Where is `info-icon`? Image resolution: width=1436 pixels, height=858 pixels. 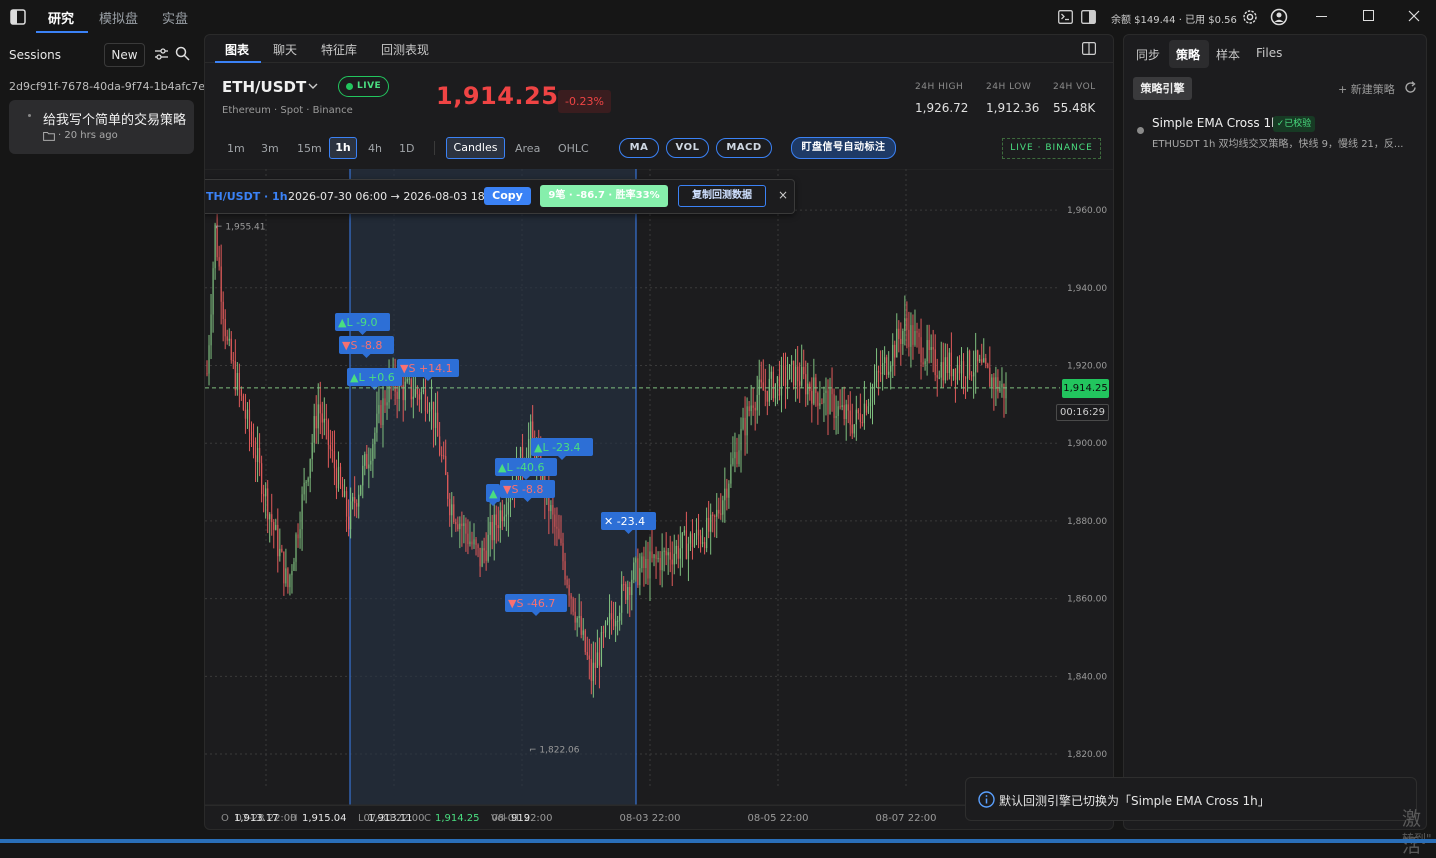
info-icon is located at coordinates (986, 799).